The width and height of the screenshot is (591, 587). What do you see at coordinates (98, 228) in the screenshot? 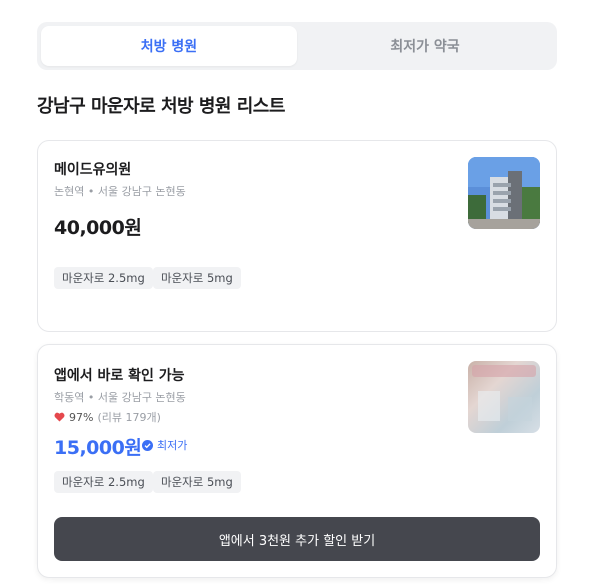
I see `hospital-price: 40,000원` at bounding box center [98, 228].